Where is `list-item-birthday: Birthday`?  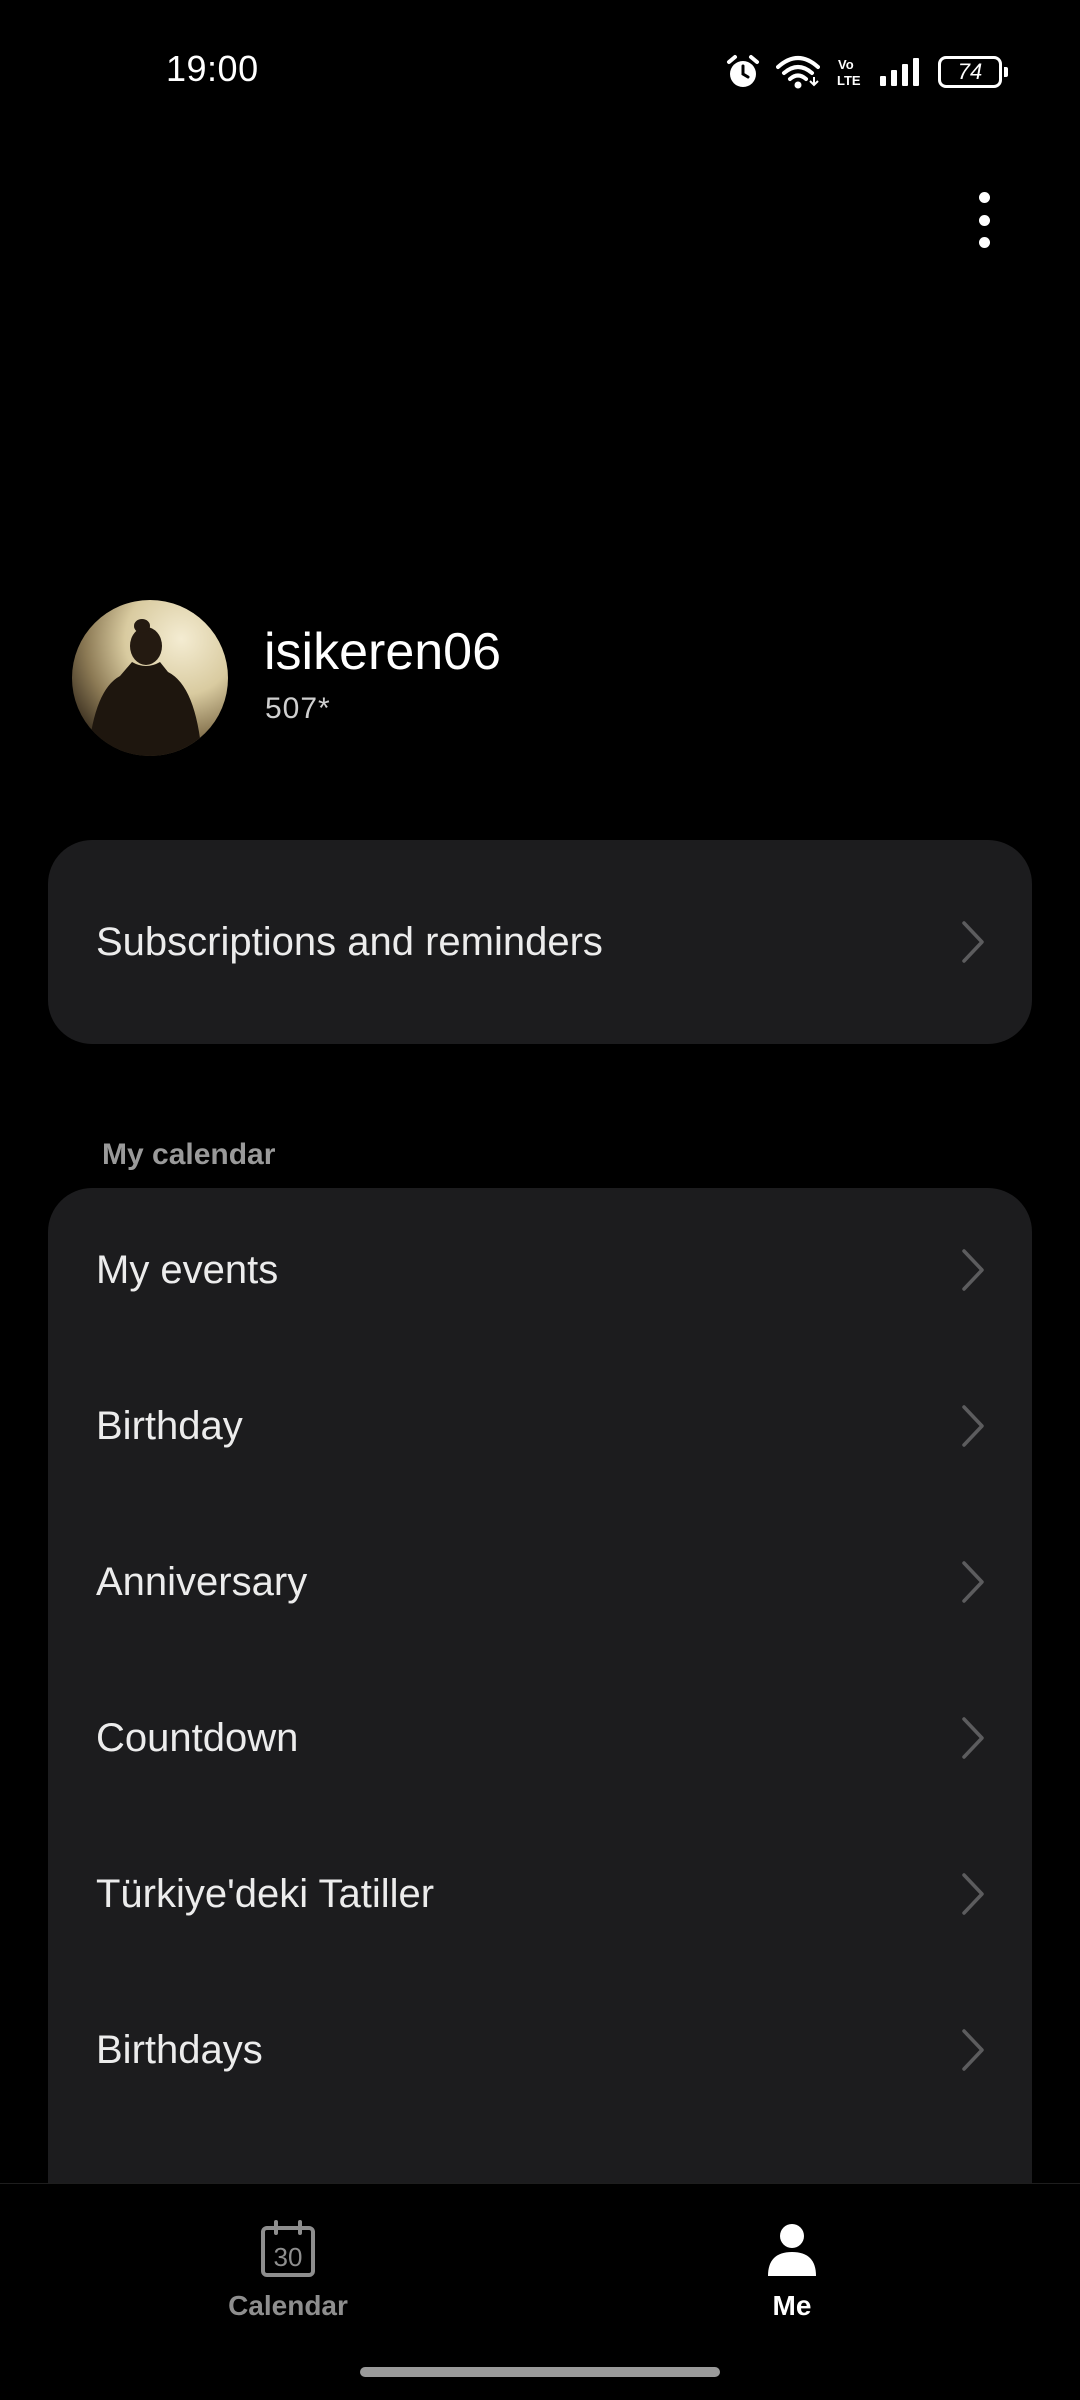 list-item-birthday: Birthday is located at coordinates (540, 1426).